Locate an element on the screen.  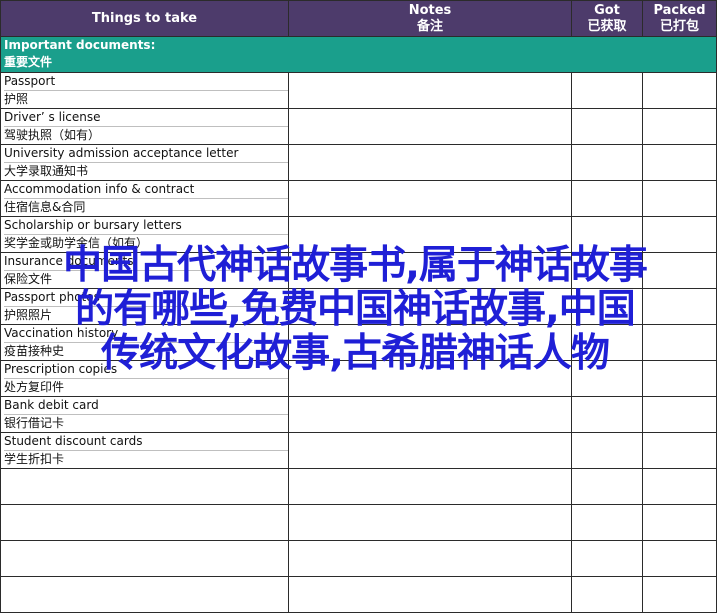
header-things-to-take: Things to take is located at coordinates (144, 18).